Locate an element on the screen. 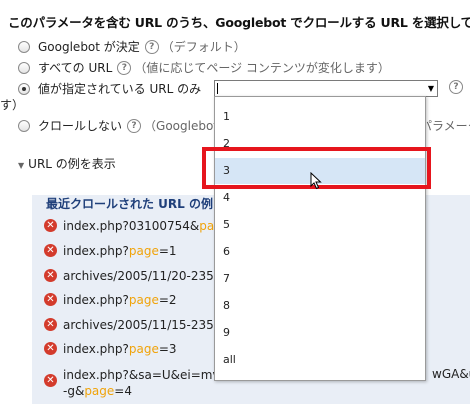 The width and height of the screenshot is (470, 404). option-no-crawl: クロールしない ? （Googlebot が is located at coordinates (126, 125).